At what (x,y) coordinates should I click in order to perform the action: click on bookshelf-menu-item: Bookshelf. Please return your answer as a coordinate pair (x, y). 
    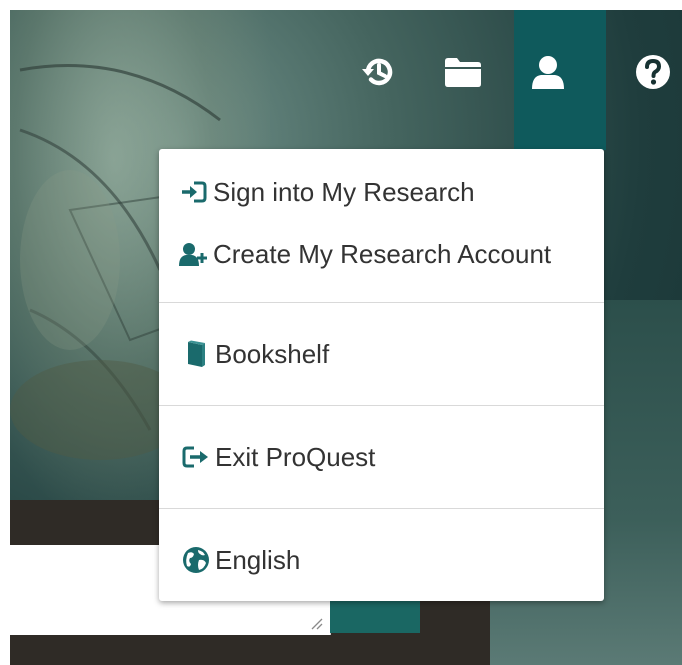
    Looking at the image, I should click on (381, 354).